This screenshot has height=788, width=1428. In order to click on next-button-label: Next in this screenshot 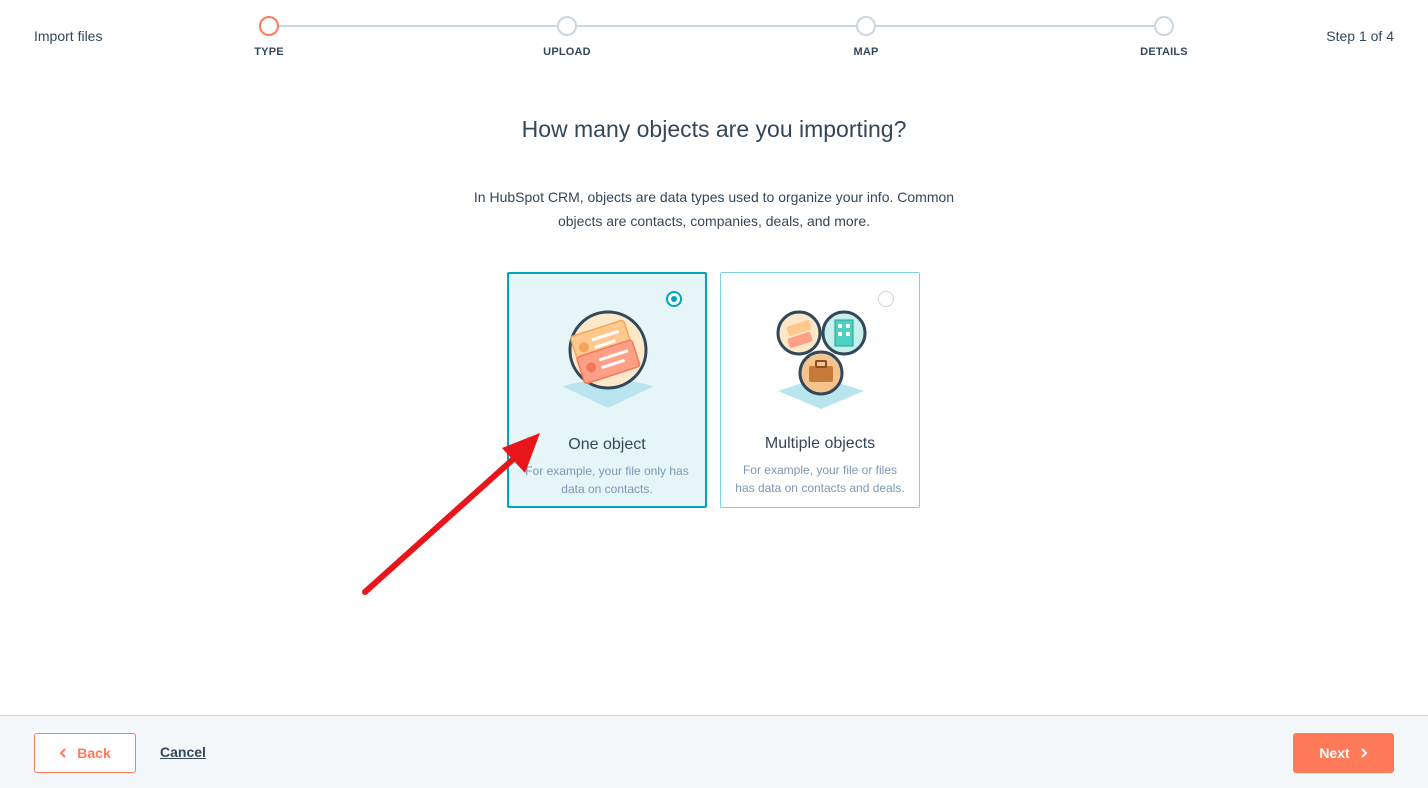, I will do `click(1334, 753)`.